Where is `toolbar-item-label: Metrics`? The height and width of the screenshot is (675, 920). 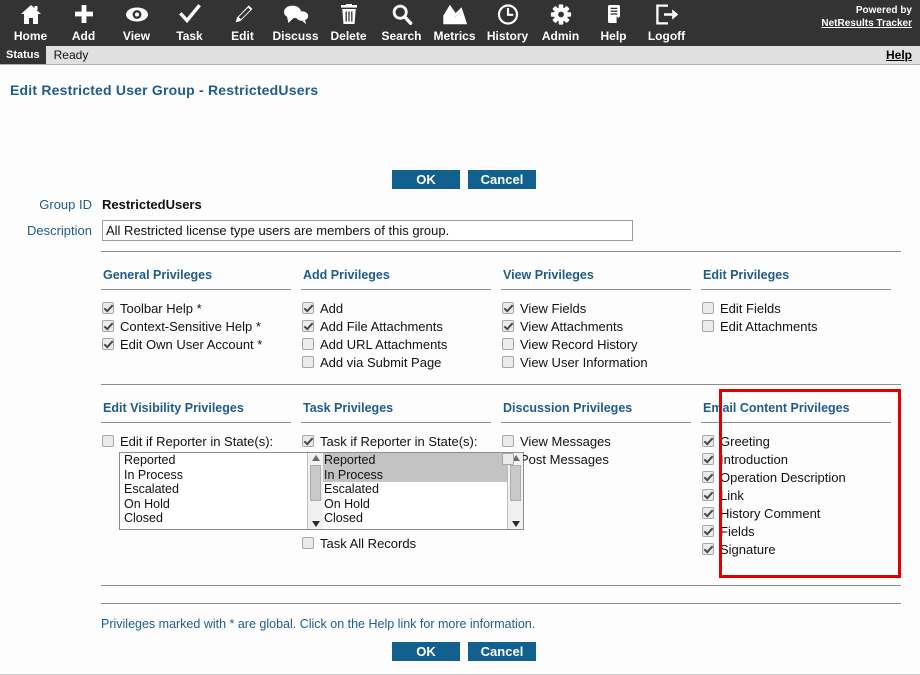 toolbar-item-label: Metrics is located at coordinates (454, 36).